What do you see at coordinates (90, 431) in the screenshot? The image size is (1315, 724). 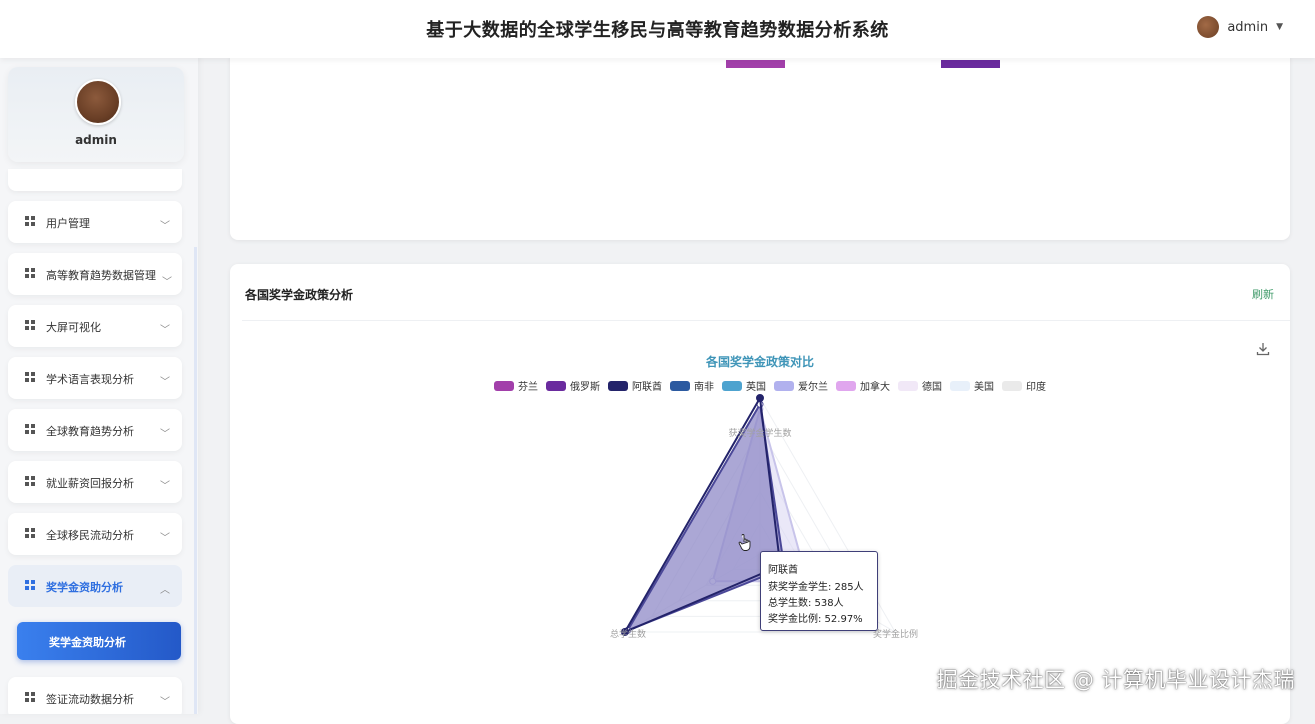 I see `sidebar-item-label: 全球教育趋势分析` at bounding box center [90, 431].